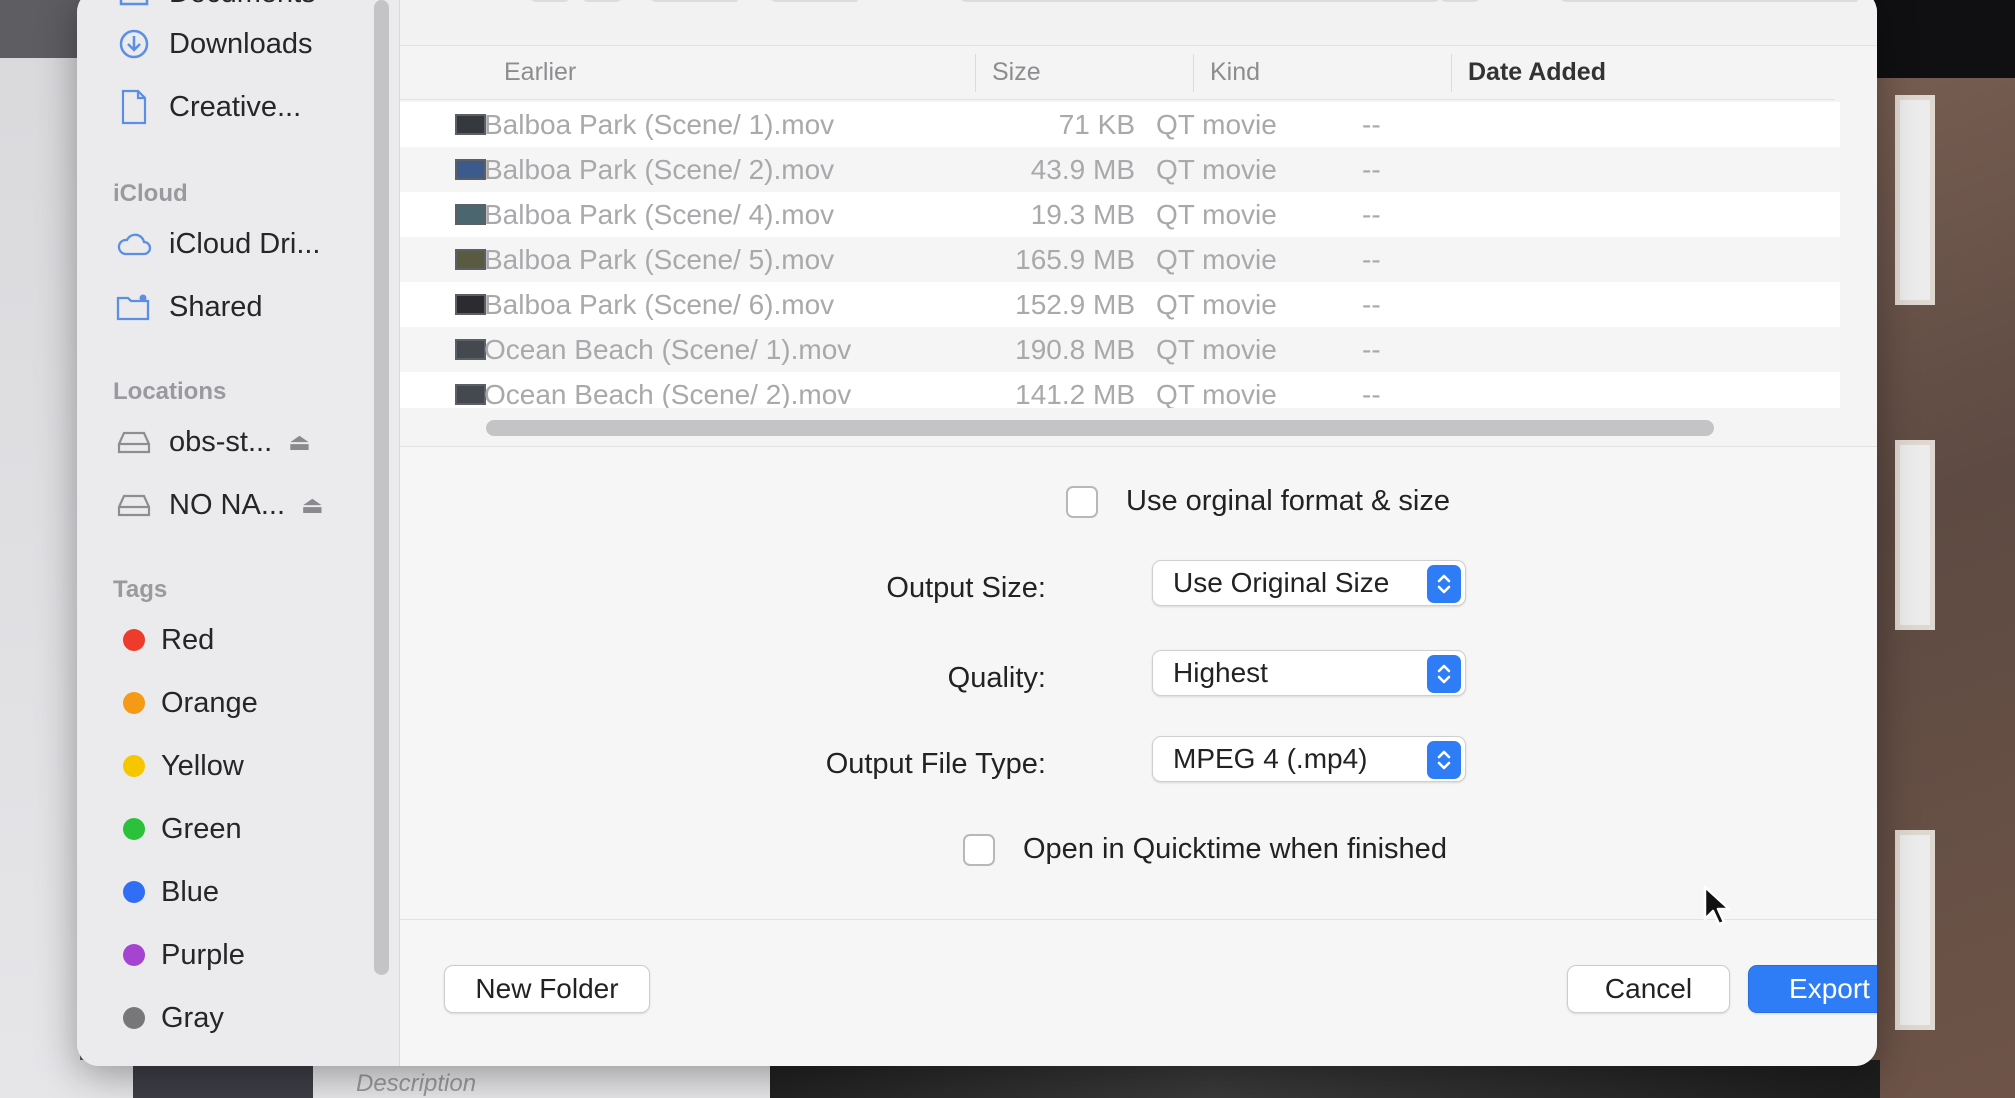  I want to click on toolbar-group-button, so click(815, 1).